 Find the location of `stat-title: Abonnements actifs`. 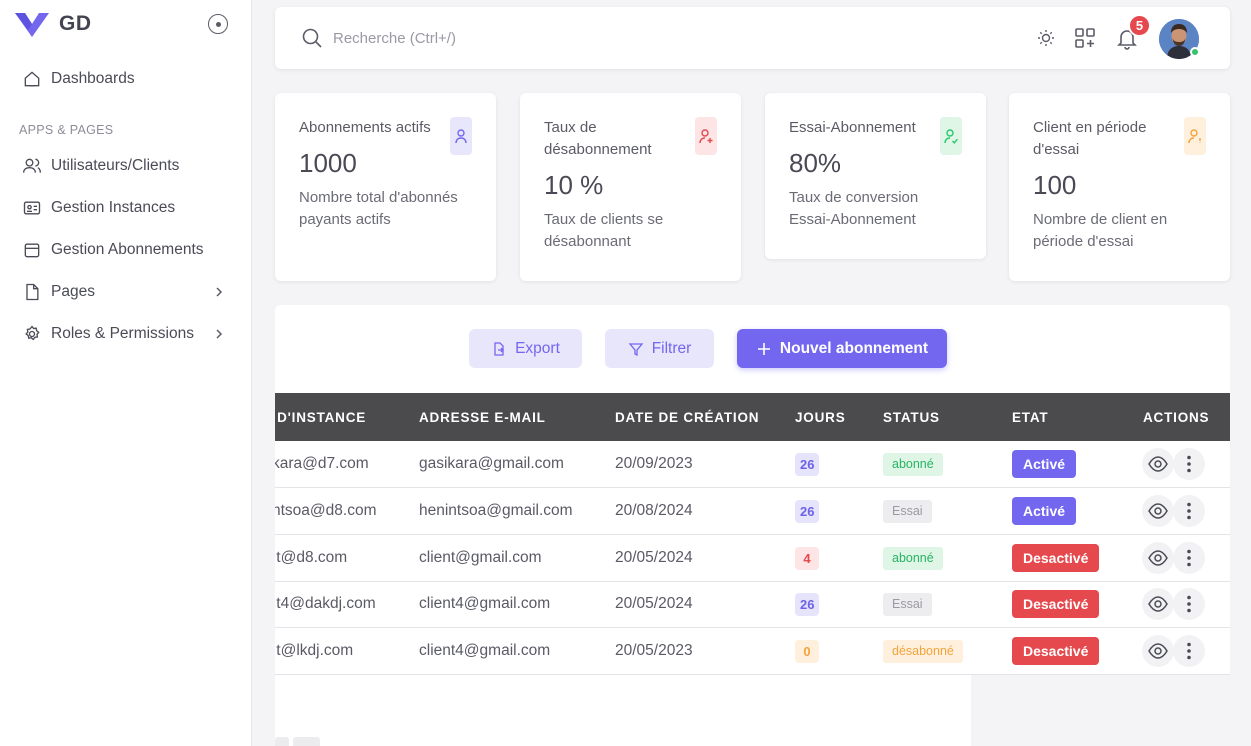

stat-title: Abonnements actifs is located at coordinates (365, 127).